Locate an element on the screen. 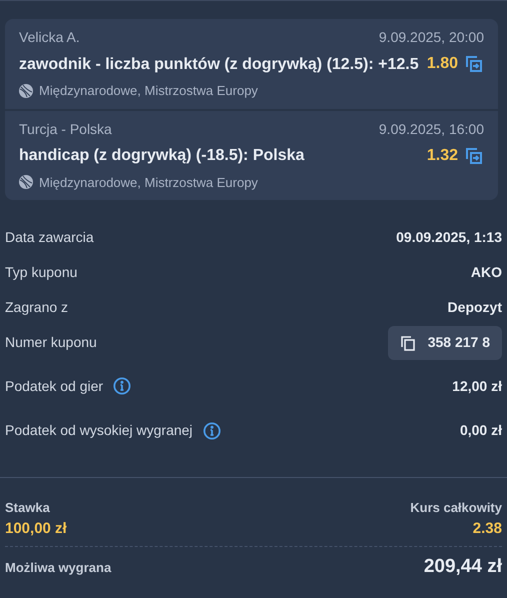  detail-value: 09.09.2025, 1:13 is located at coordinates (449, 237).